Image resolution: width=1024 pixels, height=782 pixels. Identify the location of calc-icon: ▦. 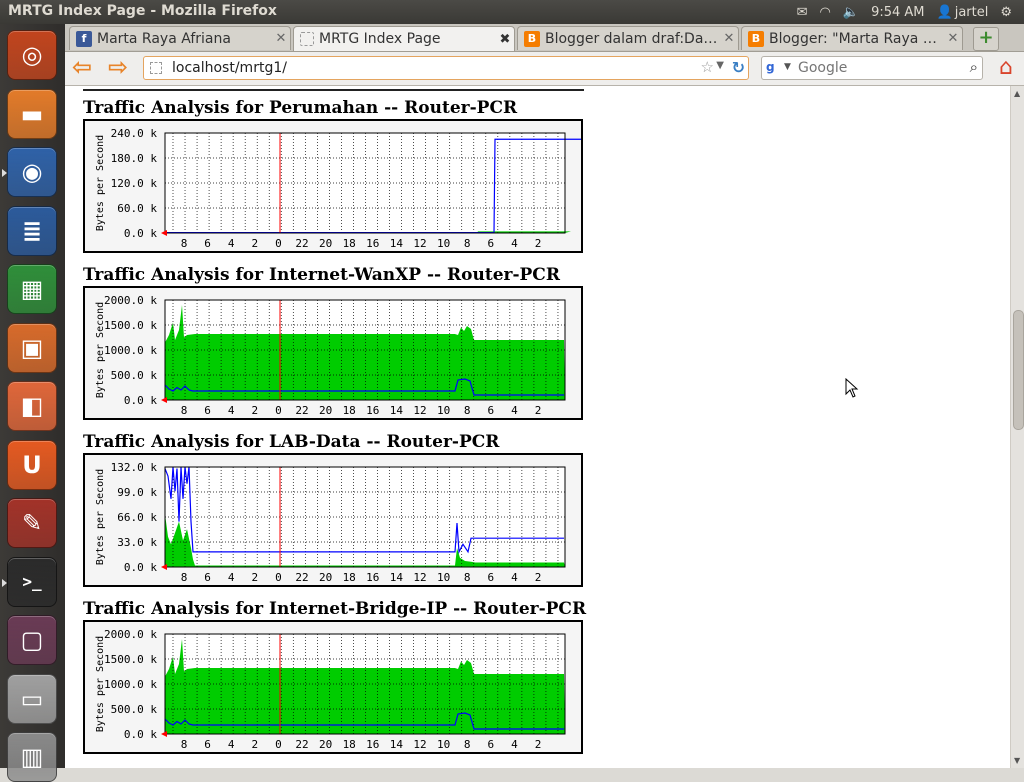
(32, 289).